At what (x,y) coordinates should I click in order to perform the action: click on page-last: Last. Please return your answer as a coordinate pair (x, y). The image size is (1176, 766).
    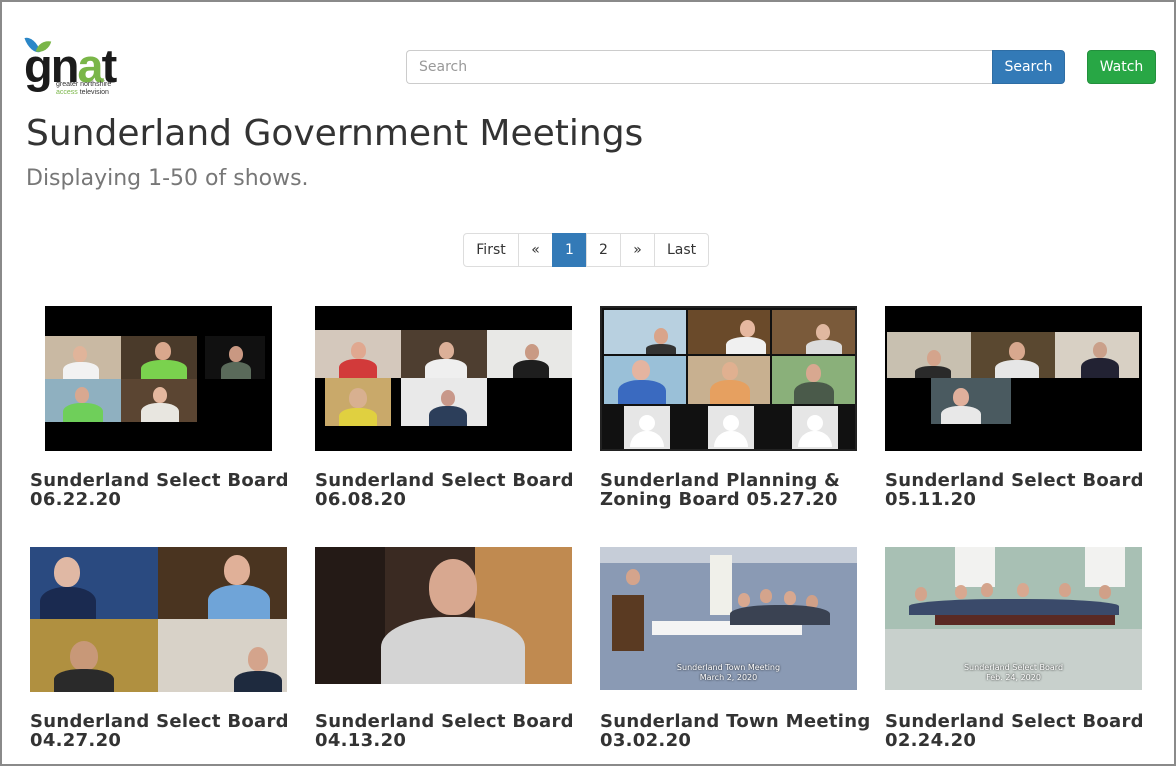
    Looking at the image, I should click on (681, 250).